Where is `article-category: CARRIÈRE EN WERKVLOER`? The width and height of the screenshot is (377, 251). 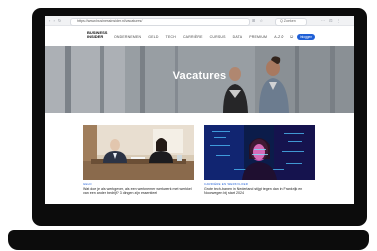 article-category: CARRIÈRE EN WERKVLOER is located at coordinates (259, 184).